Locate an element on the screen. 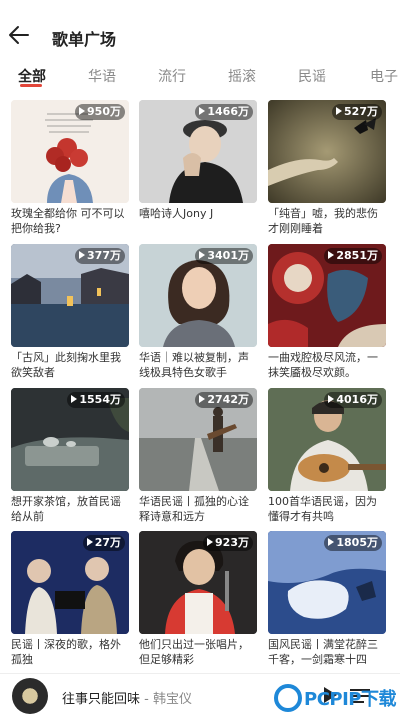 The image size is (400, 720). play-count-badge: 4016万 is located at coordinates (353, 400).